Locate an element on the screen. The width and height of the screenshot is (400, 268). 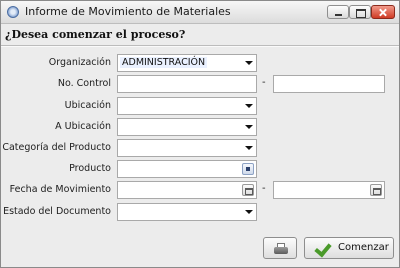
a-ubicacion-select is located at coordinates (187, 127).